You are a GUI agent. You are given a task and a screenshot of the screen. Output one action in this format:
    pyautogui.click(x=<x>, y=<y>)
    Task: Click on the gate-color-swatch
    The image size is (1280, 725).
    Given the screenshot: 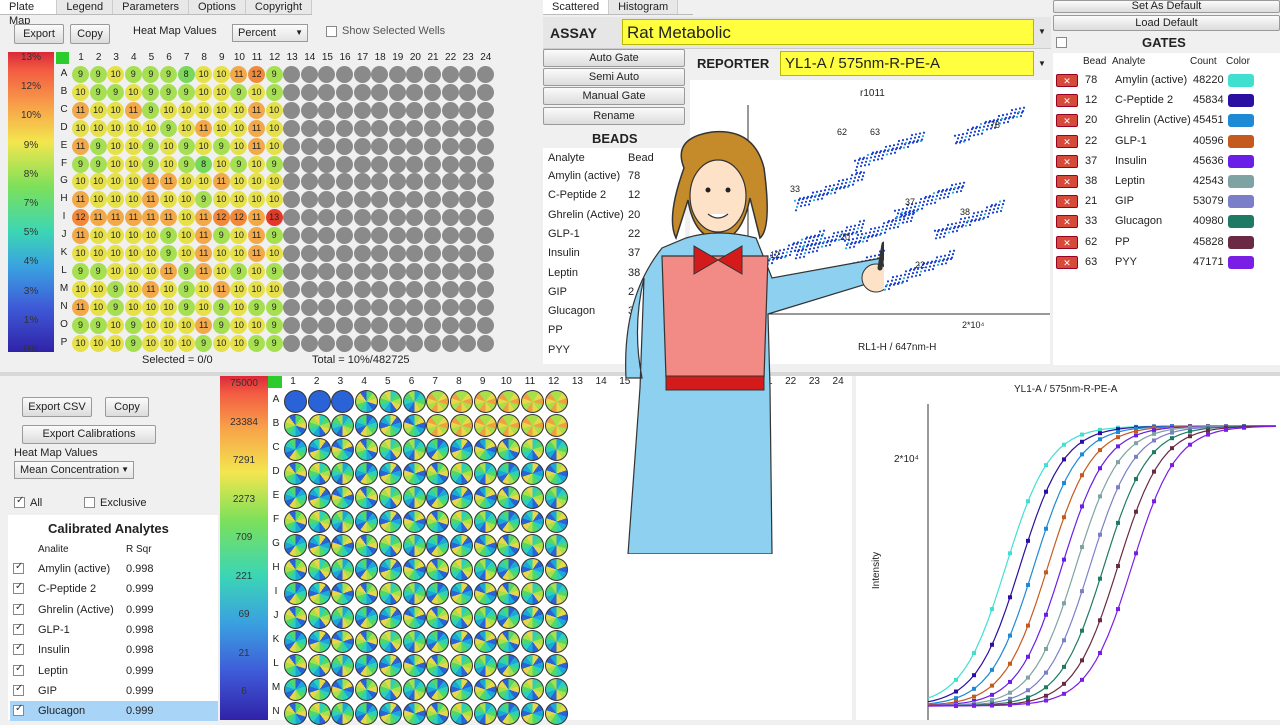 What is the action you would take?
    pyautogui.click(x=1241, y=181)
    